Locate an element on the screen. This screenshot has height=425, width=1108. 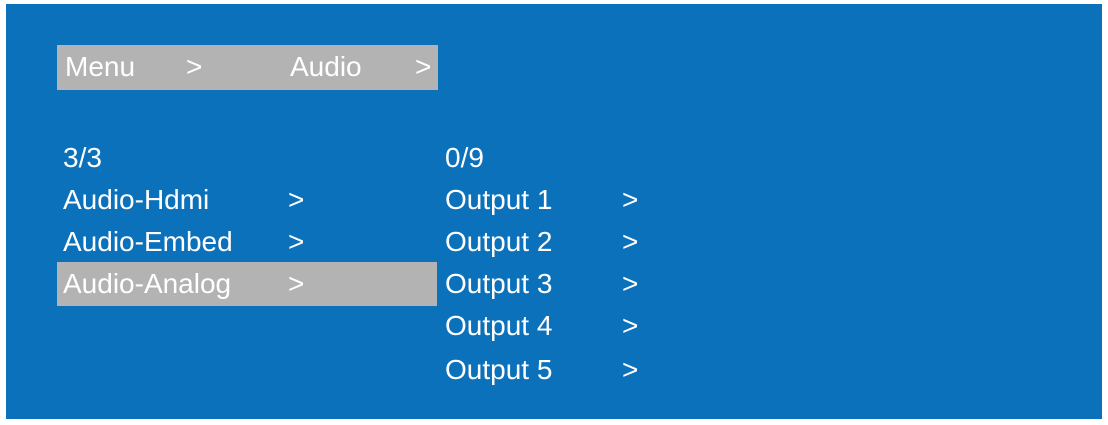
breadcrumb-audio: Audio is located at coordinates (326, 67).